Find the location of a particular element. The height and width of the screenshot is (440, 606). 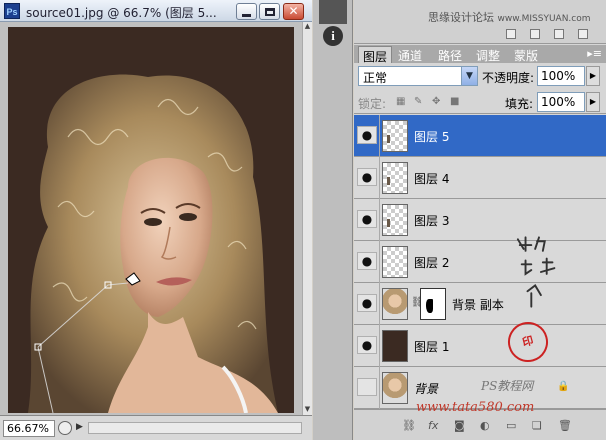

scroll-up-icon: ▲ is located at coordinates (307, 27).